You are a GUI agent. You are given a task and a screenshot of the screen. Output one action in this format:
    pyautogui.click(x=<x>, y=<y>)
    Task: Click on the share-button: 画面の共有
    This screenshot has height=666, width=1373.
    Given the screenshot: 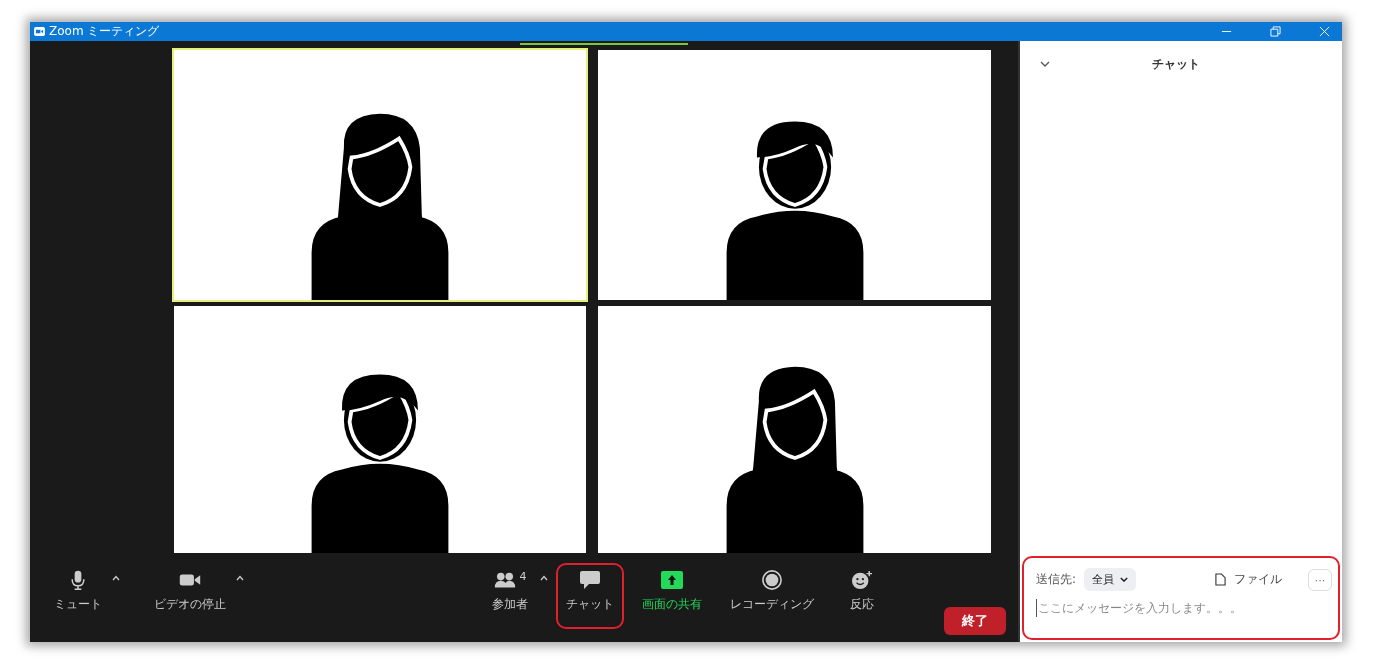 What is the action you would take?
    pyautogui.click(x=672, y=591)
    